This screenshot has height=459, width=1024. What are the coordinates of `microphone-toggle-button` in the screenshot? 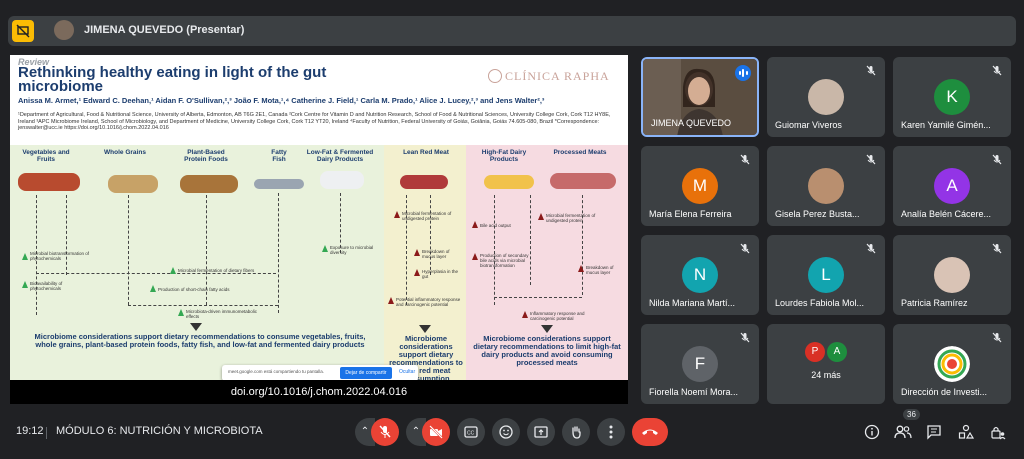 It's located at (385, 432).